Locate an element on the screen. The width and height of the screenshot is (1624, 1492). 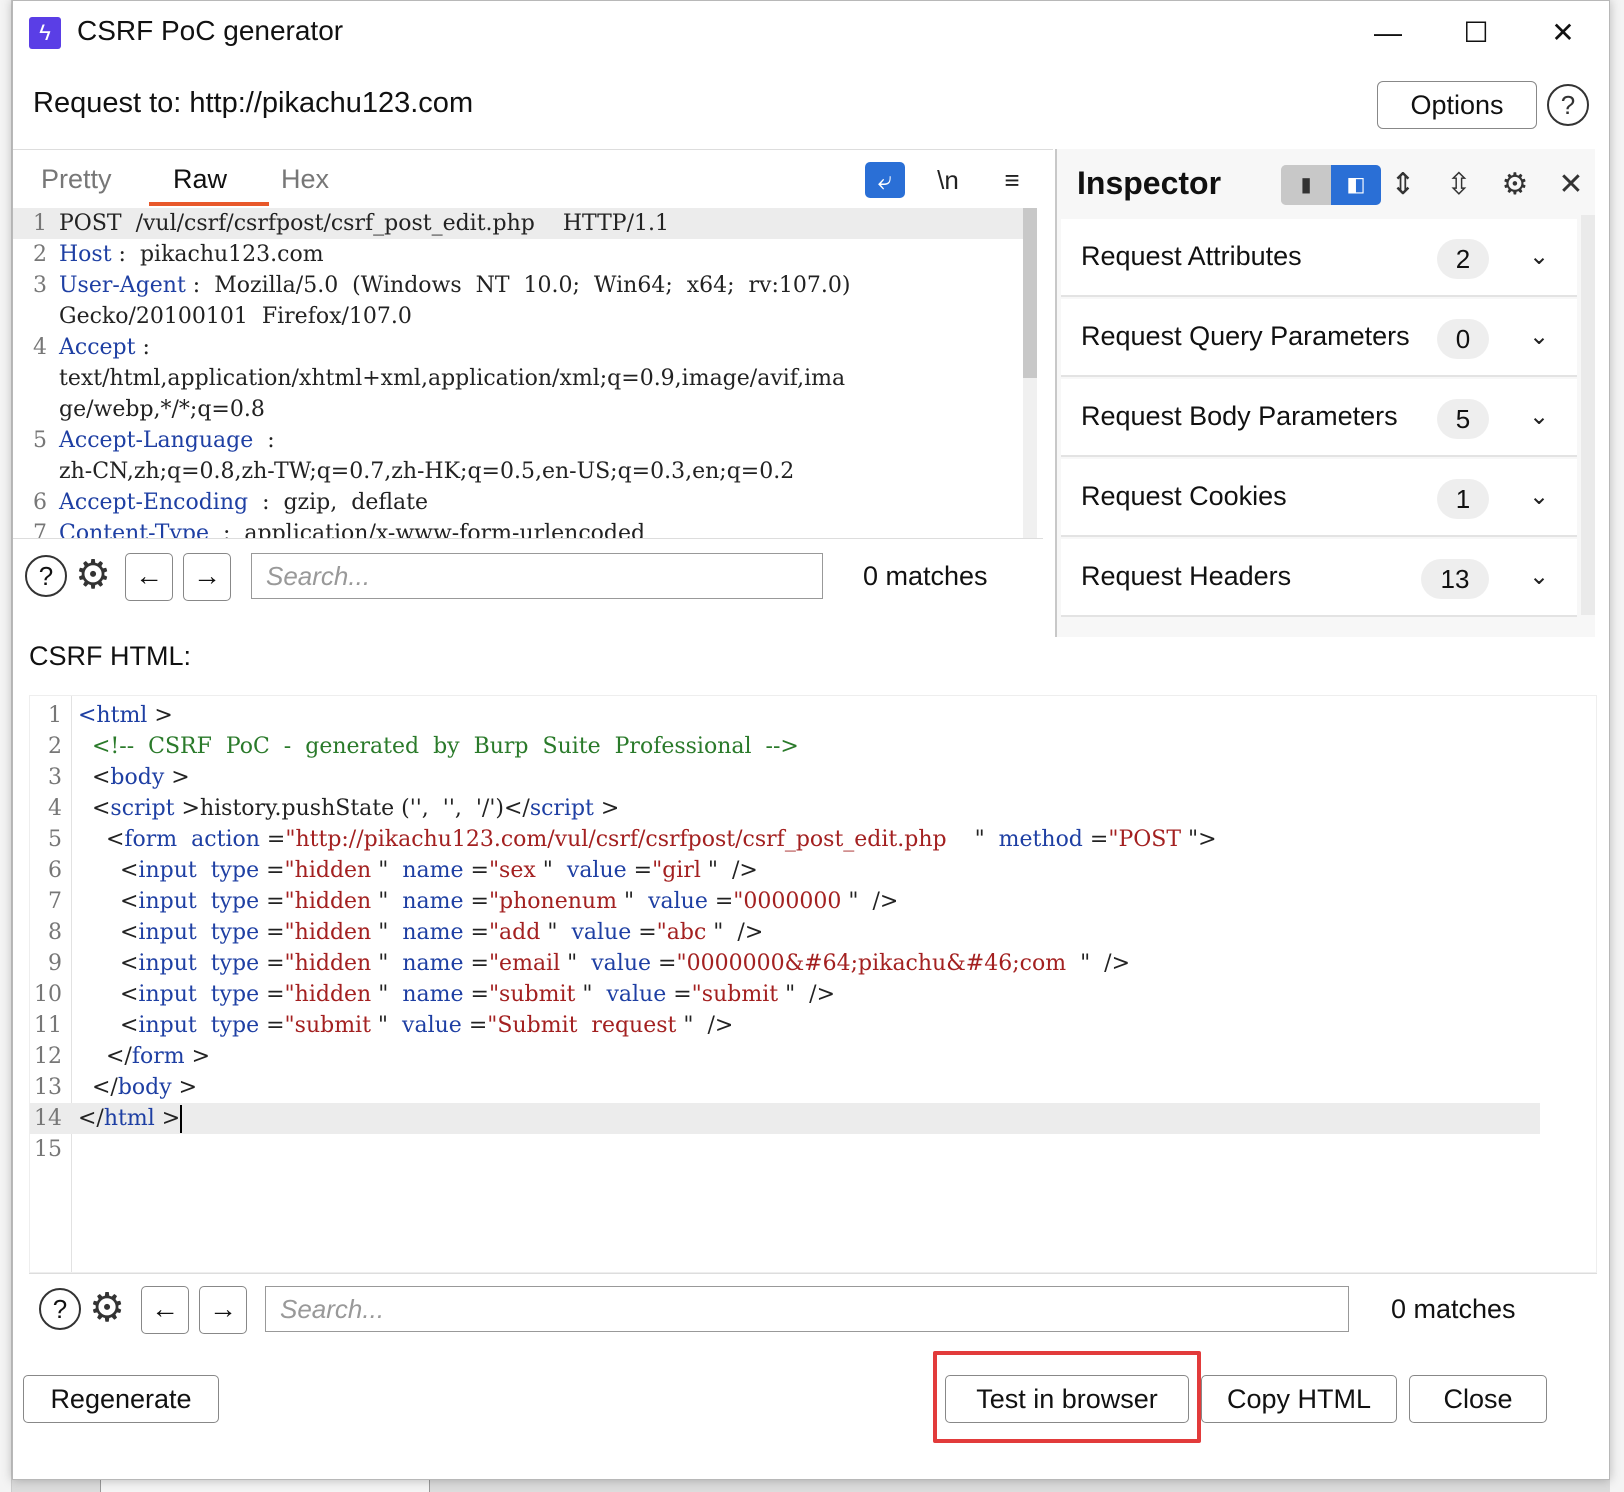
layout-toggle: ▮ ◧ is located at coordinates (1331, 185).